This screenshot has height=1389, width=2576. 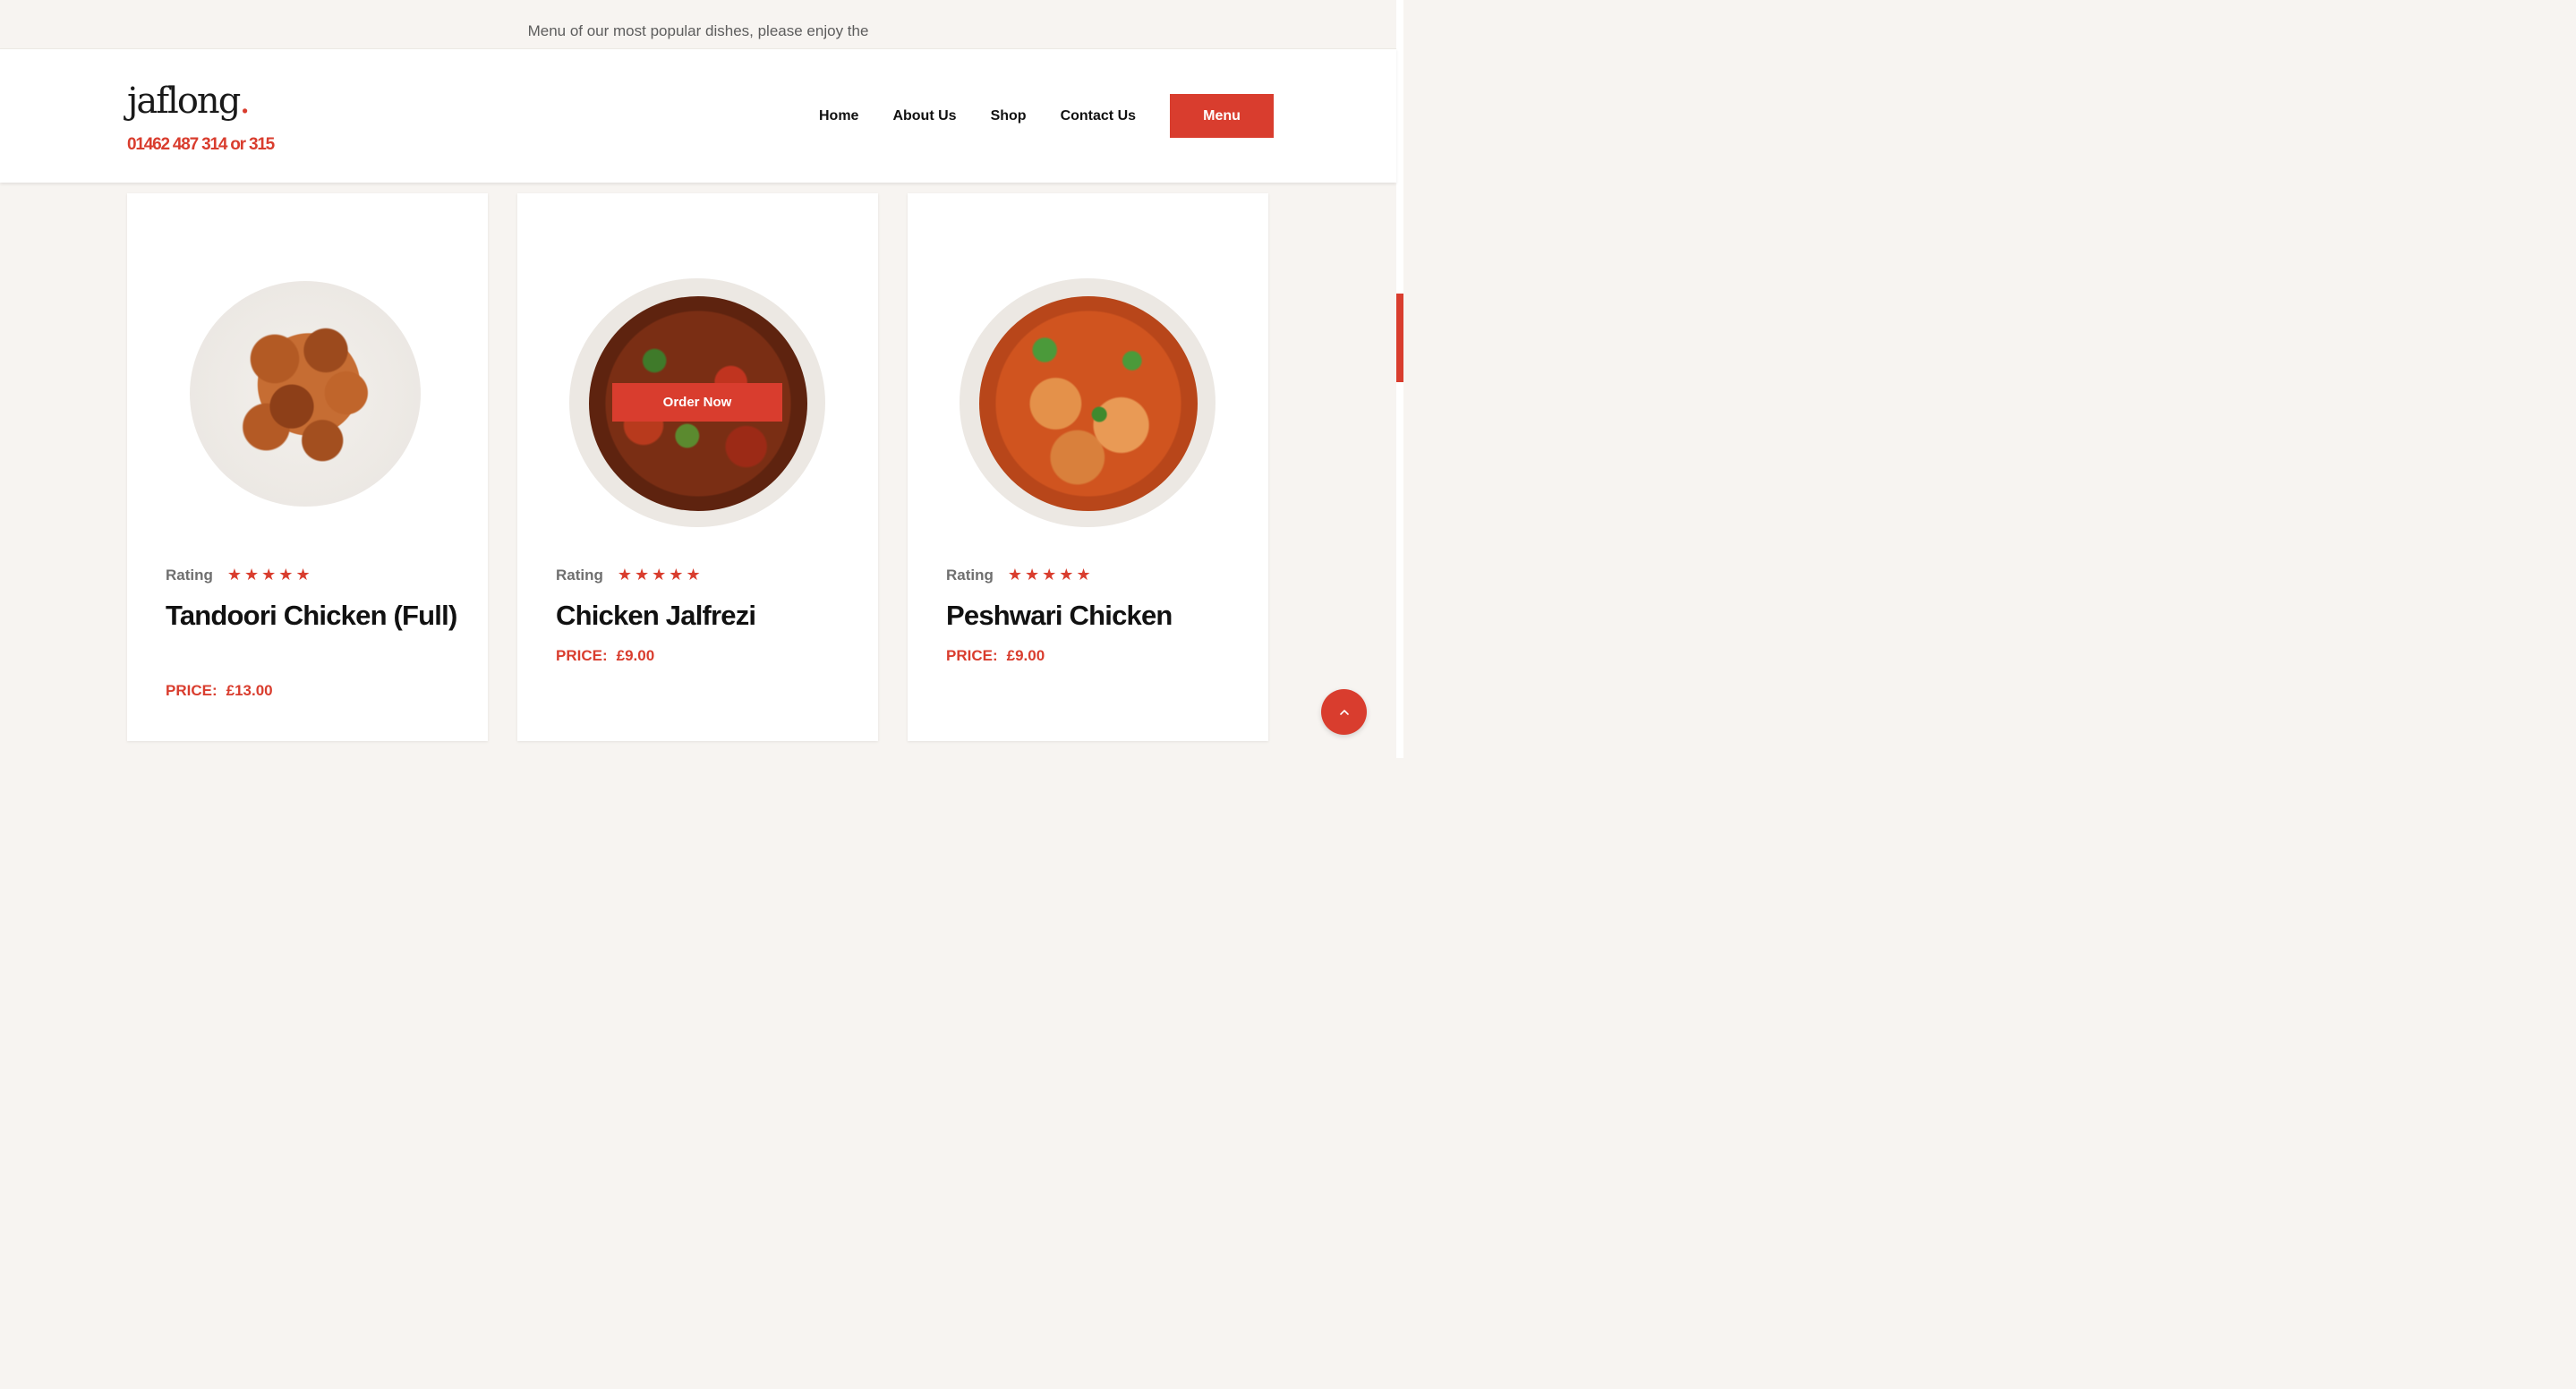 I want to click on logo: jaflong., so click(x=200, y=101).